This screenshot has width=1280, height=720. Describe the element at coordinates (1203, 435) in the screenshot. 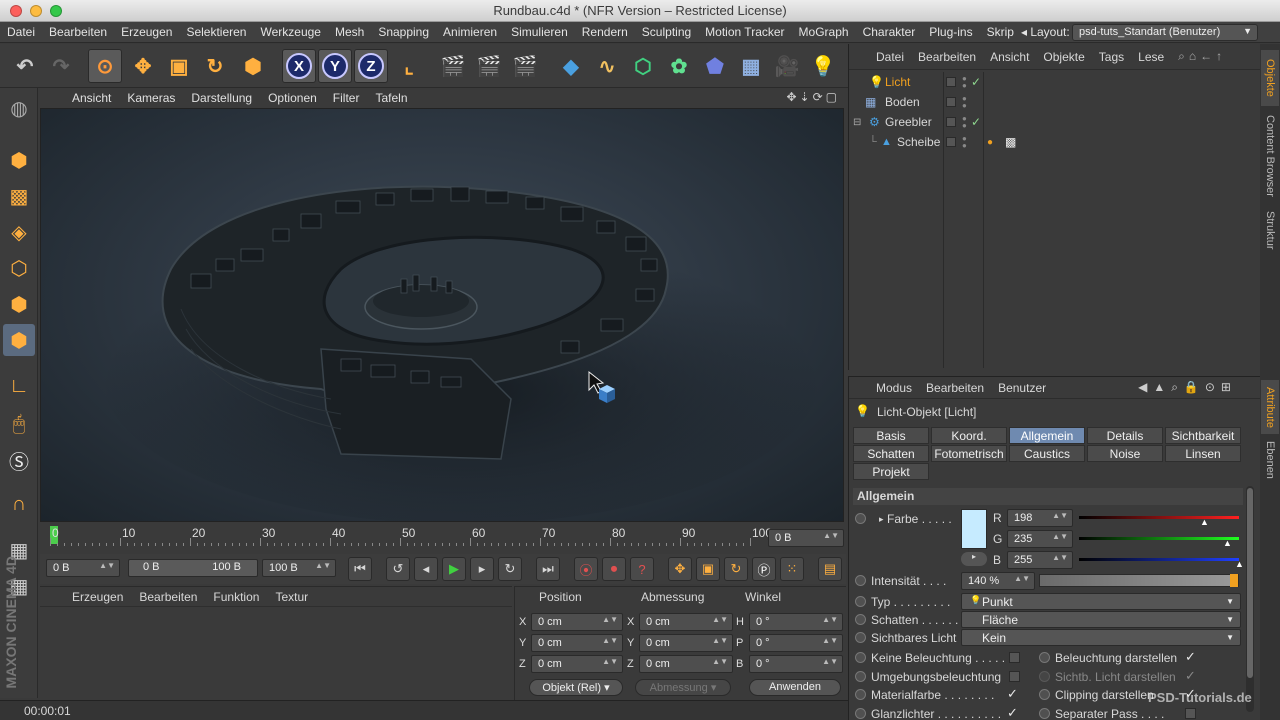

I see `tab-sichtbarkeit: Sichtbarkeit` at that location.